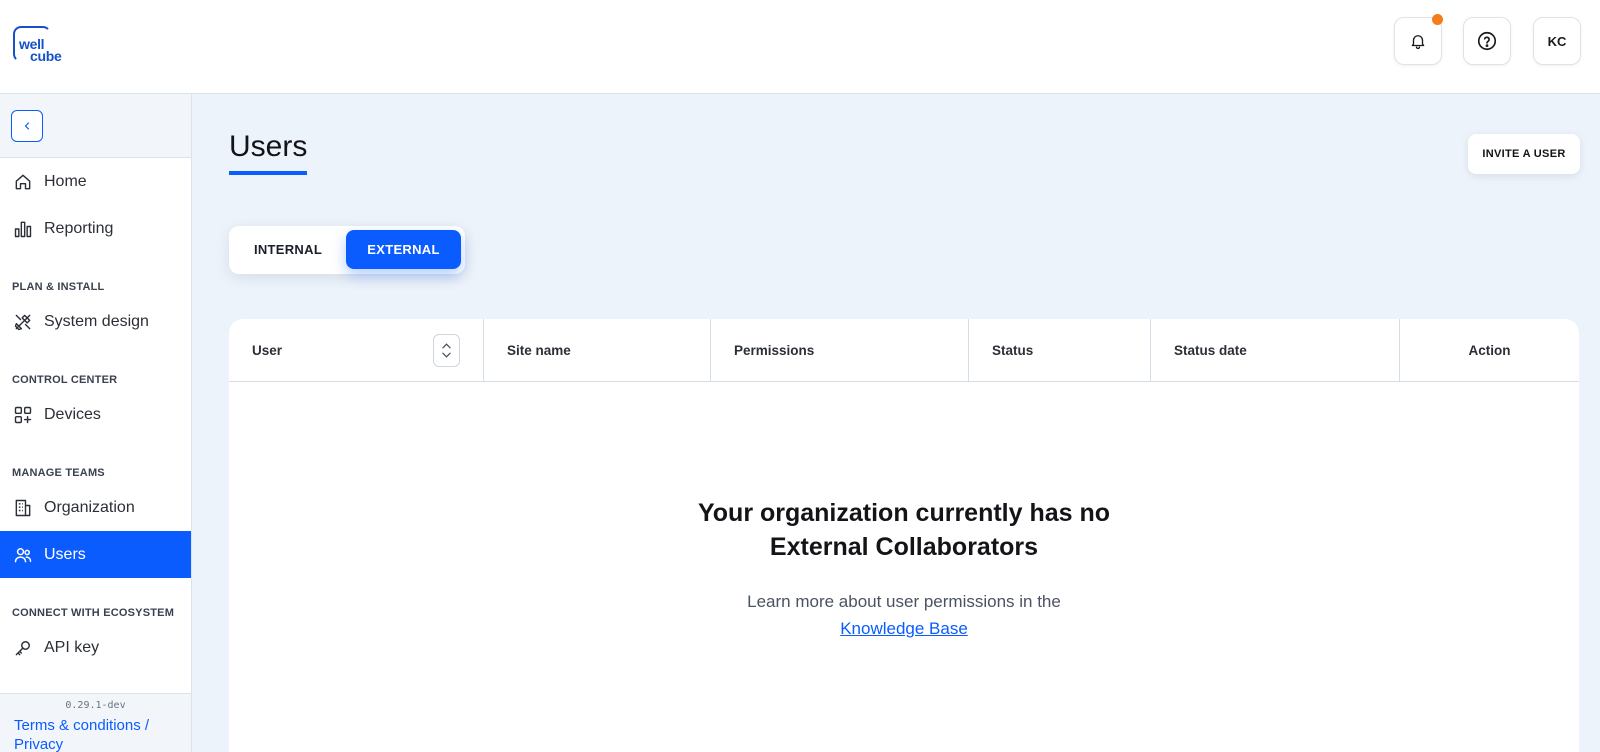 The height and width of the screenshot is (752, 1600). What do you see at coordinates (95, 554) in the screenshot?
I see `sidebar-item-users: Users` at bounding box center [95, 554].